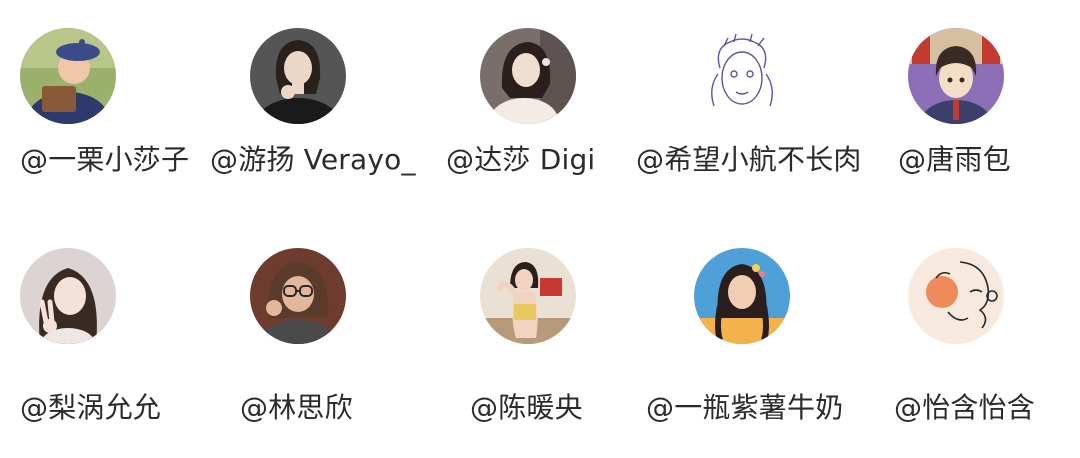  What do you see at coordinates (954, 158) in the screenshot?
I see `user-handle: @唐雨包` at bounding box center [954, 158].